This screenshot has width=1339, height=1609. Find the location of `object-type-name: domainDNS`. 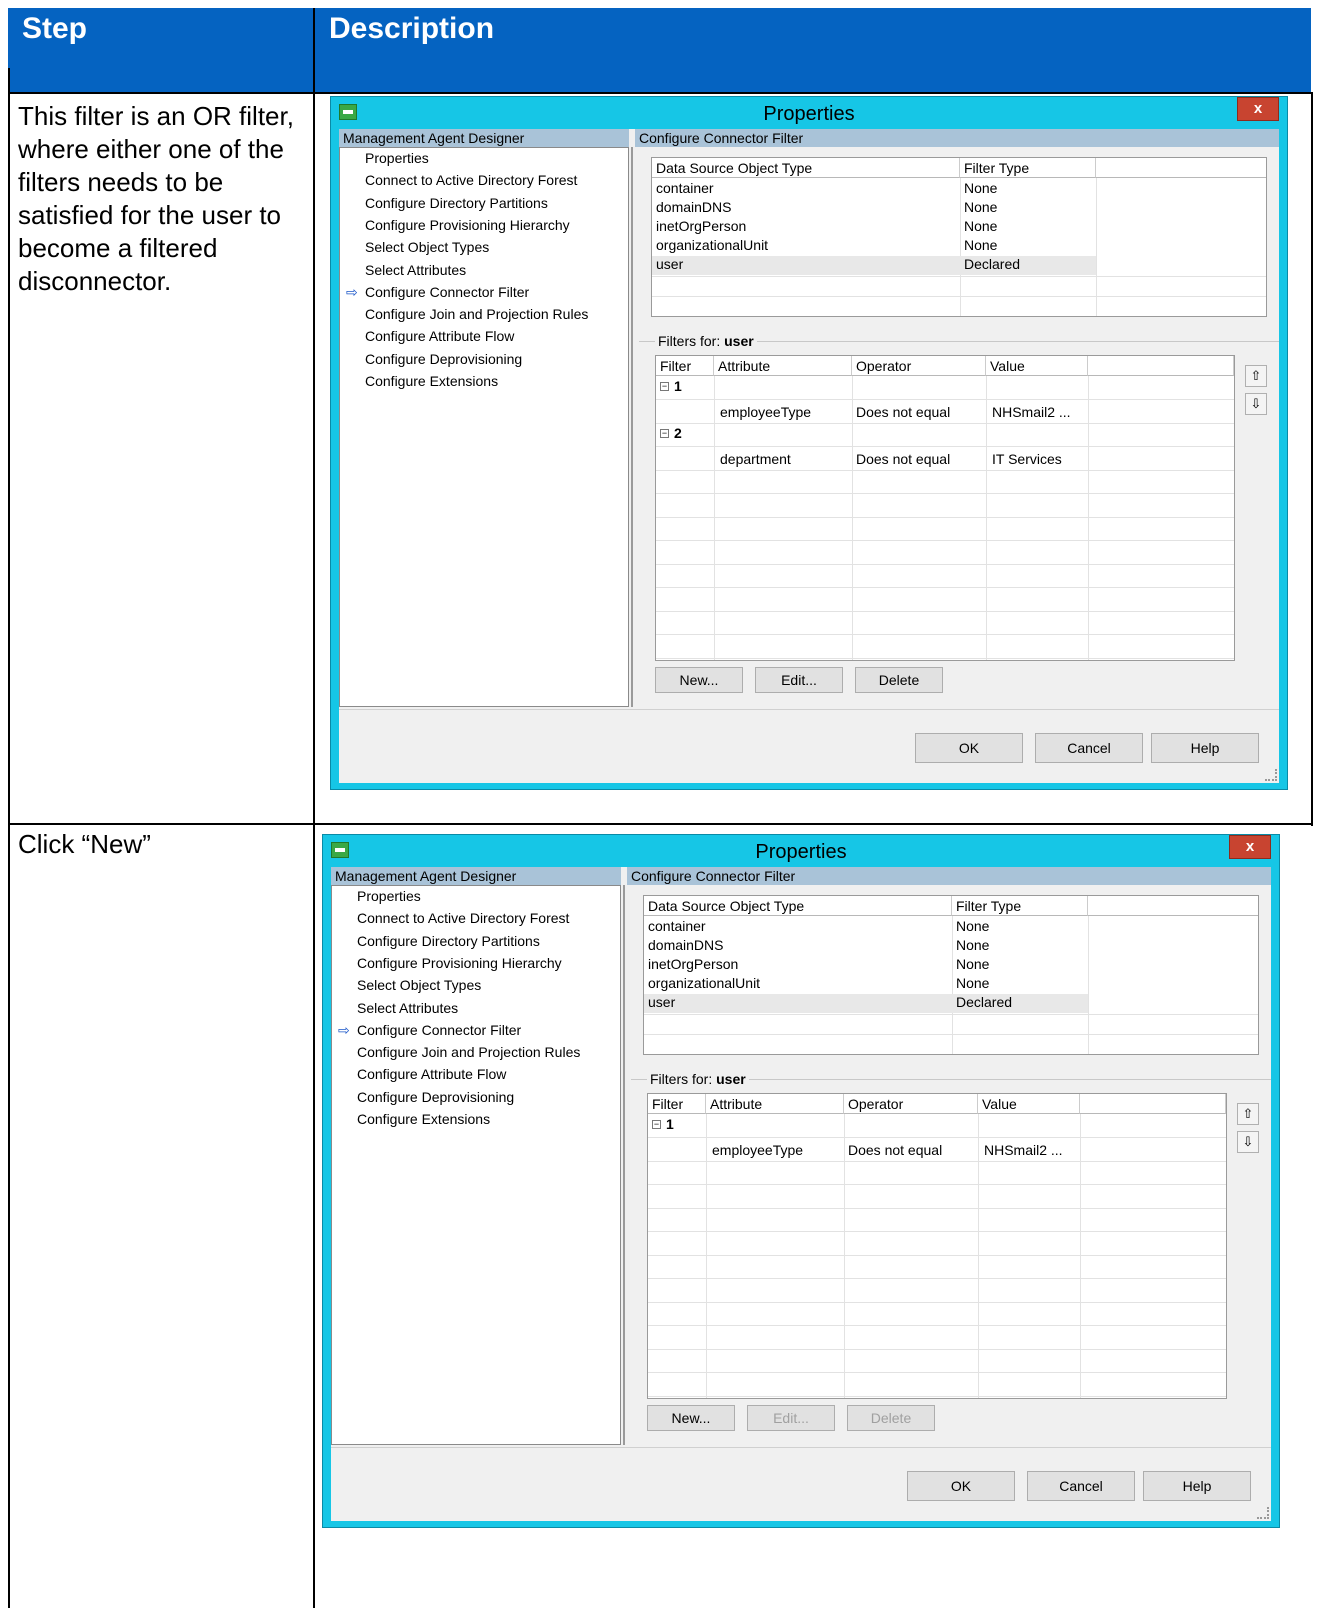

object-type-name: domainDNS is located at coordinates (686, 945).